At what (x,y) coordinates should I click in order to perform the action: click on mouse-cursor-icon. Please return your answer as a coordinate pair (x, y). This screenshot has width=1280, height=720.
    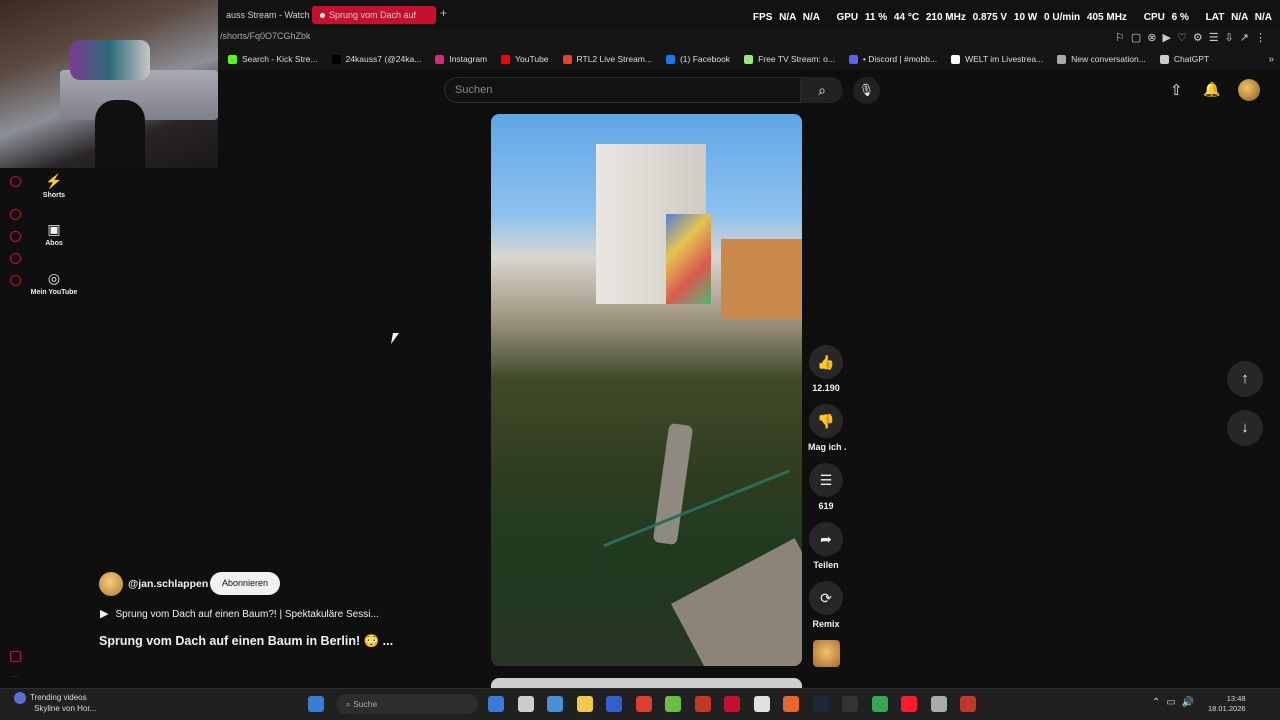
    Looking at the image, I should click on (395, 338).